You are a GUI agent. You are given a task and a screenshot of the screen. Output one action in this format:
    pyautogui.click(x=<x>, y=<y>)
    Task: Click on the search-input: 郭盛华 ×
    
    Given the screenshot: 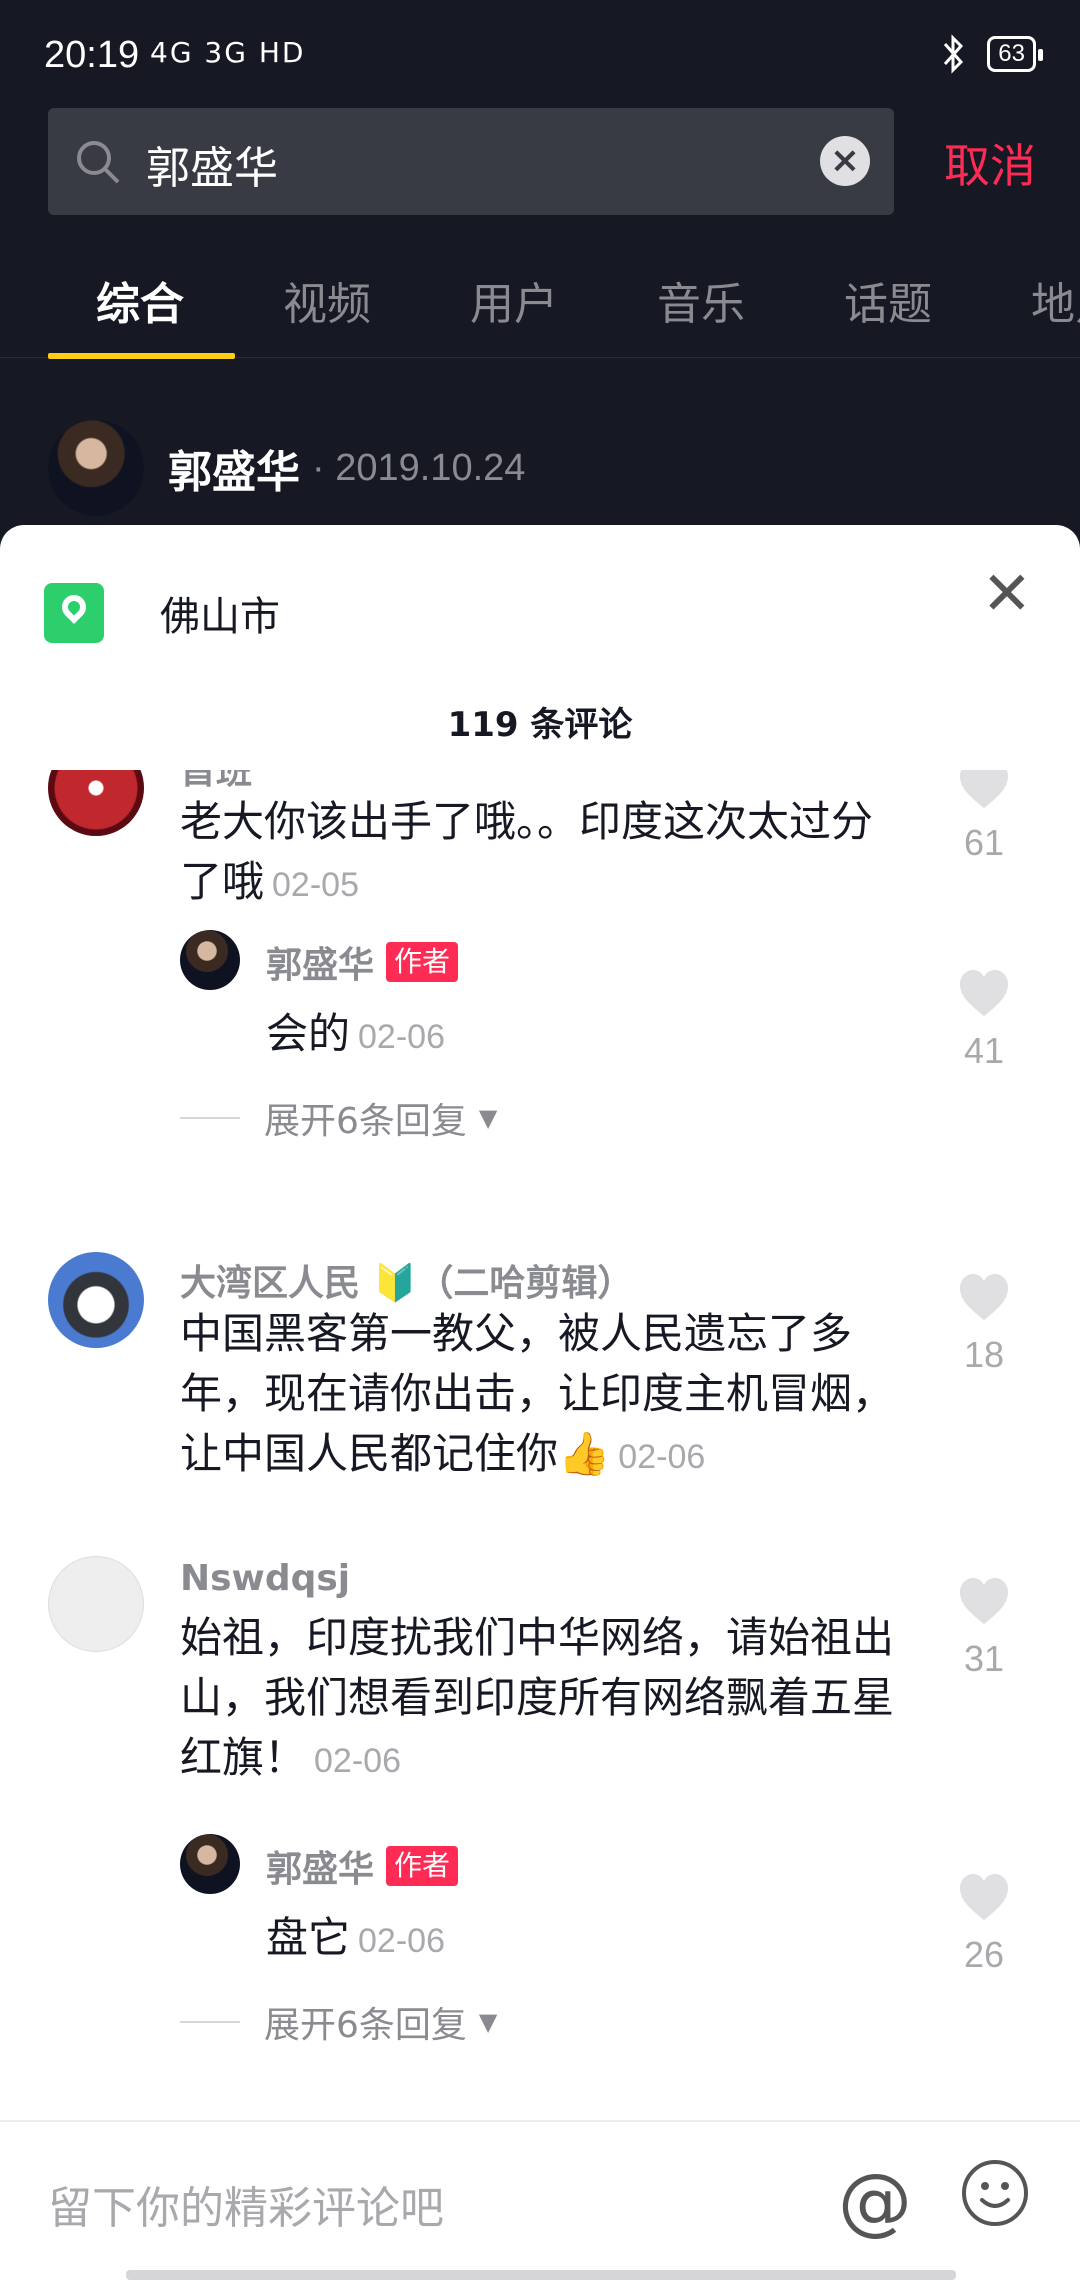 What is the action you would take?
    pyautogui.click(x=471, y=161)
    